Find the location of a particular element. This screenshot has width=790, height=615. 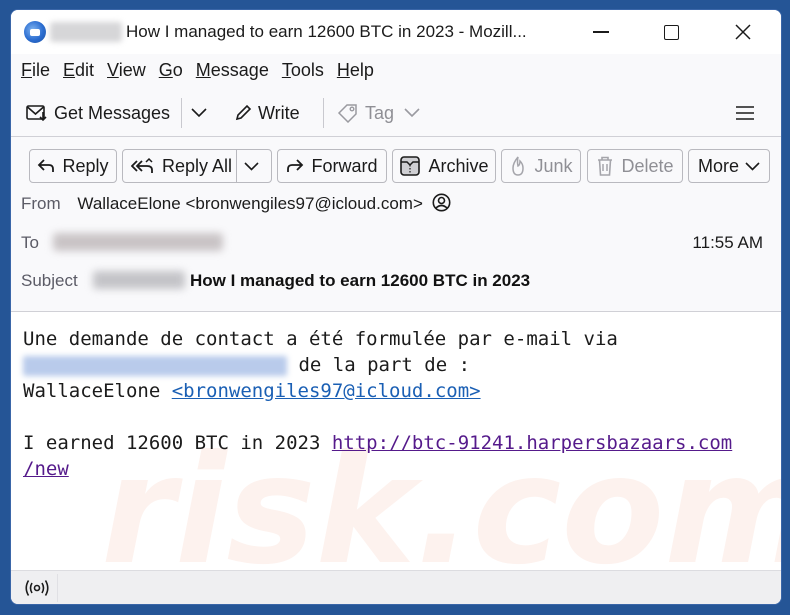

thunderbird-logo-icon is located at coordinates (35, 32).